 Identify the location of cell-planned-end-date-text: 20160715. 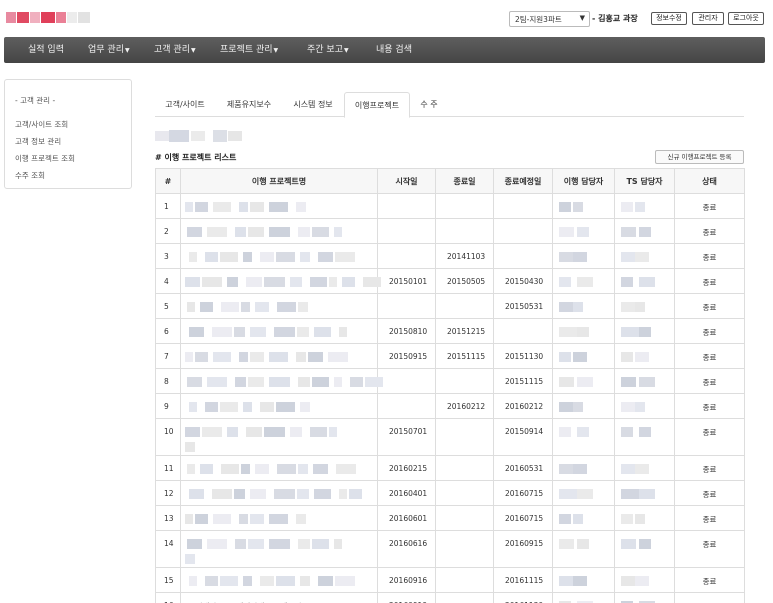
(524, 493).